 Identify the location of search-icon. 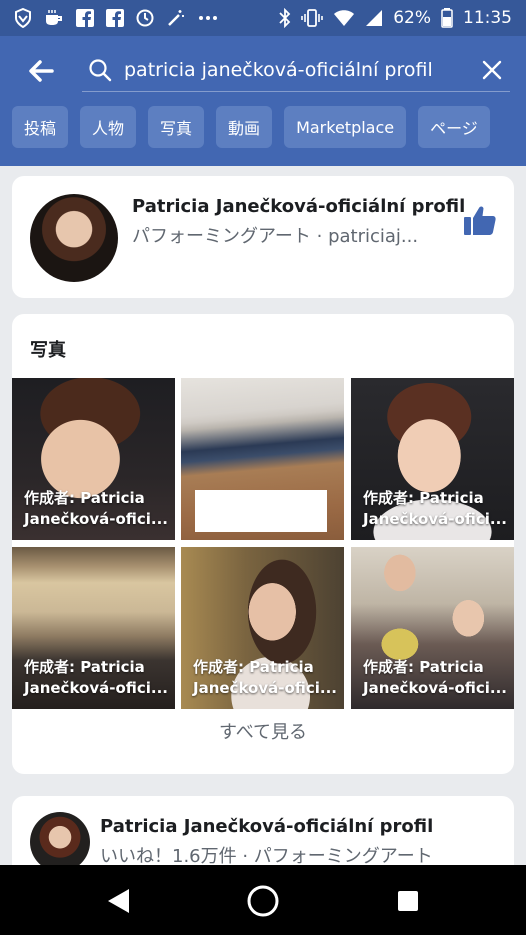
(100, 70).